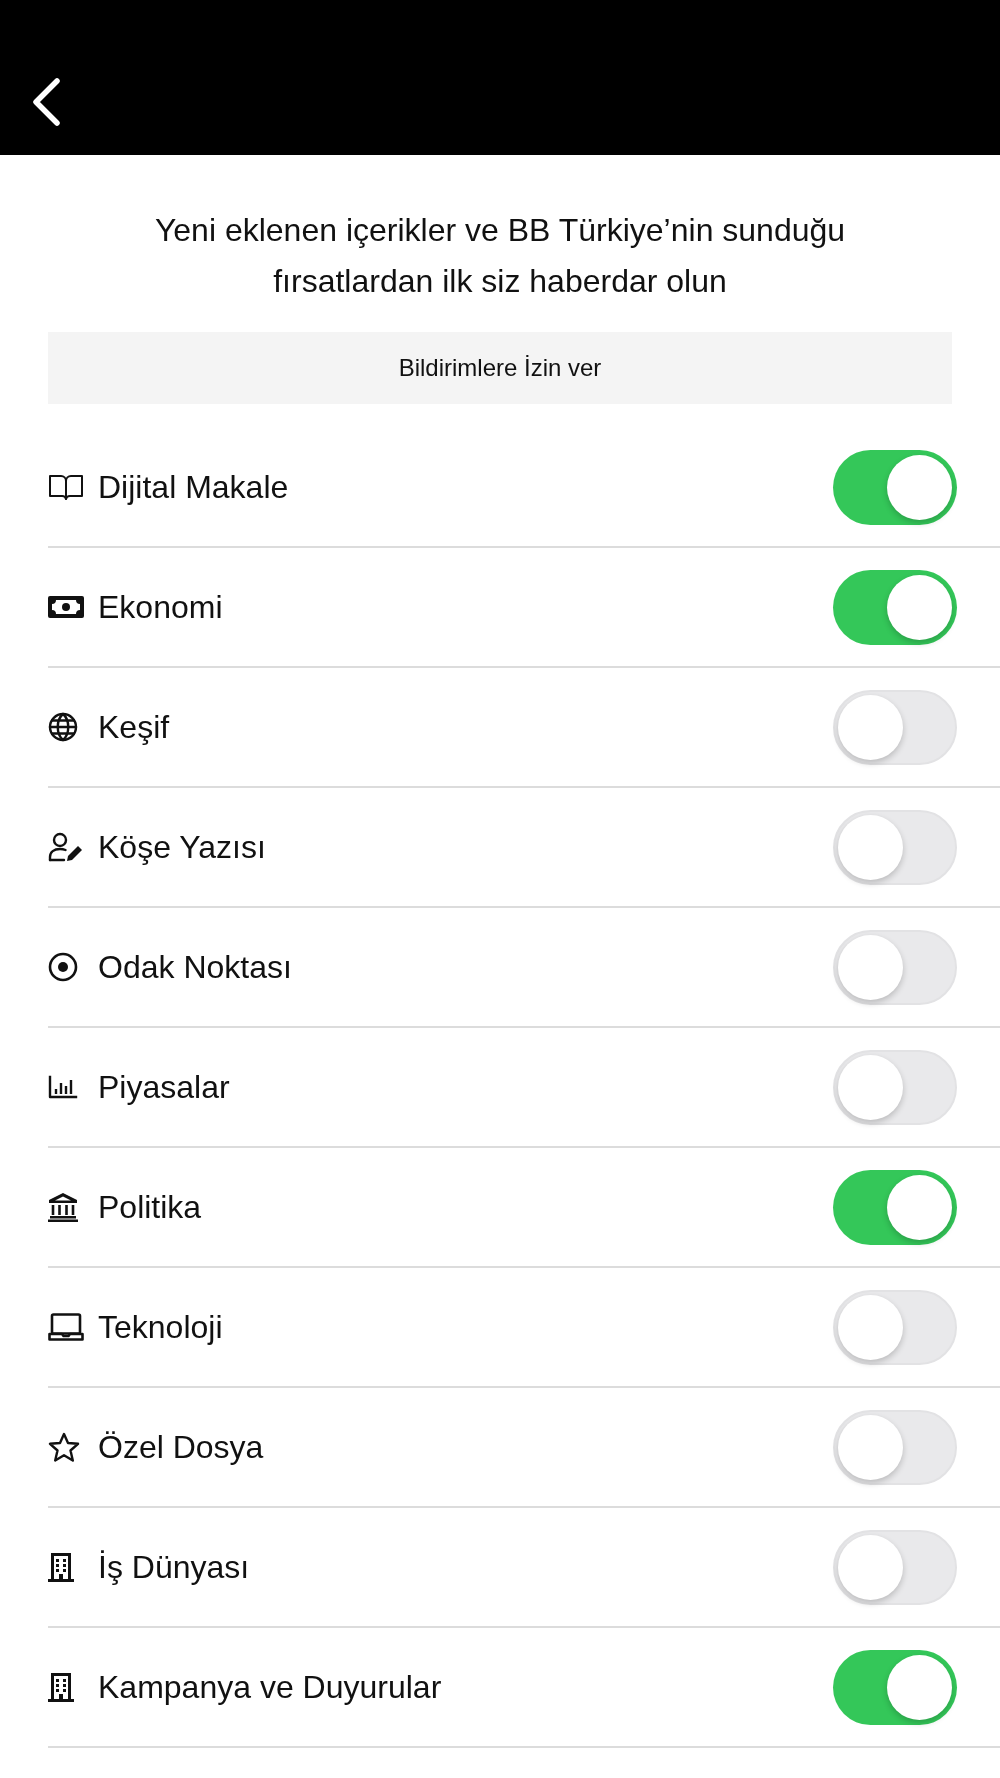 The height and width of the screenshot is (1778, 1000). I want to click on circle-dot-icon, so click(63, 967).